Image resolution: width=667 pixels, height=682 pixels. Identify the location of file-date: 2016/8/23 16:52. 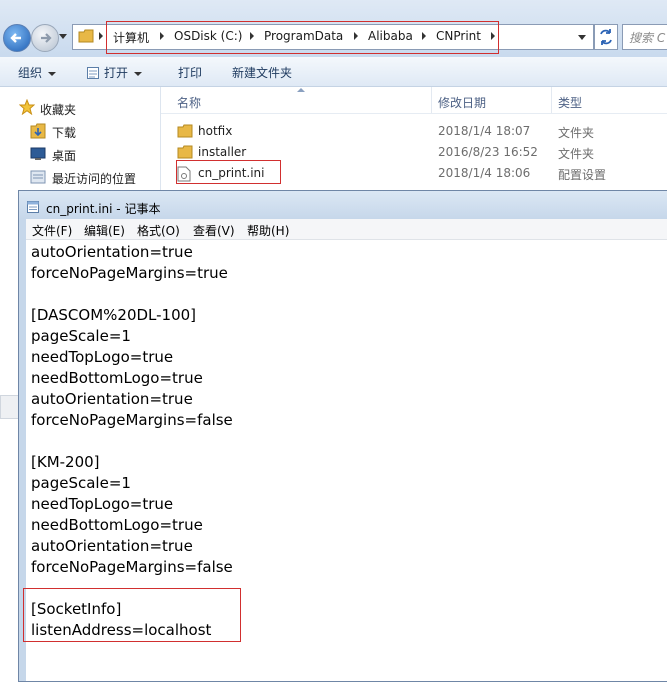
(488, 152).